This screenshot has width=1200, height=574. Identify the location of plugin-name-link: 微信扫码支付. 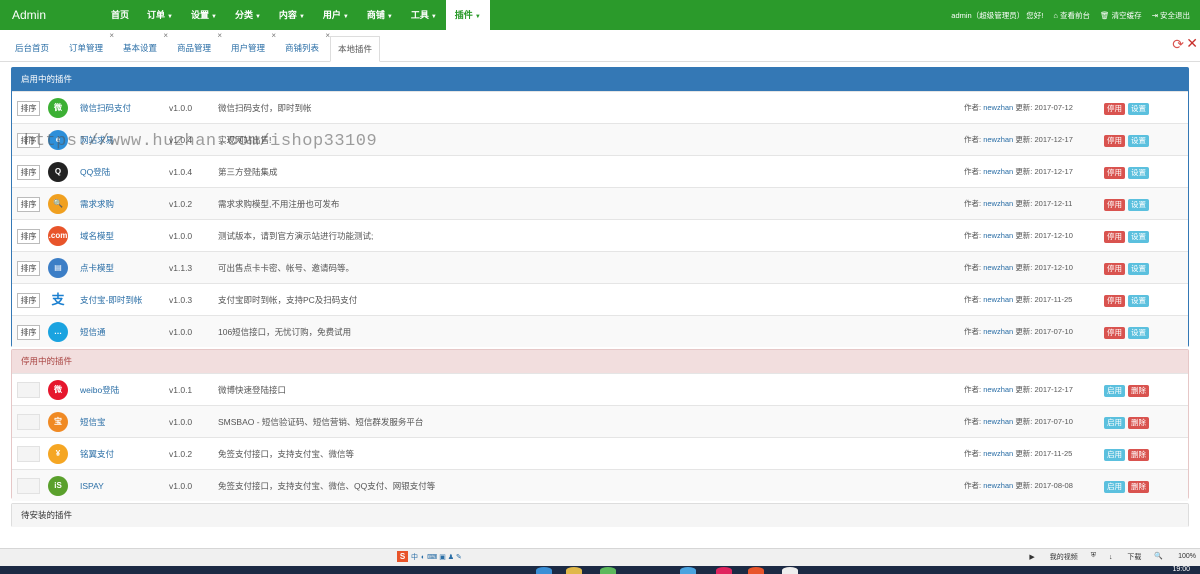
(105, 108).